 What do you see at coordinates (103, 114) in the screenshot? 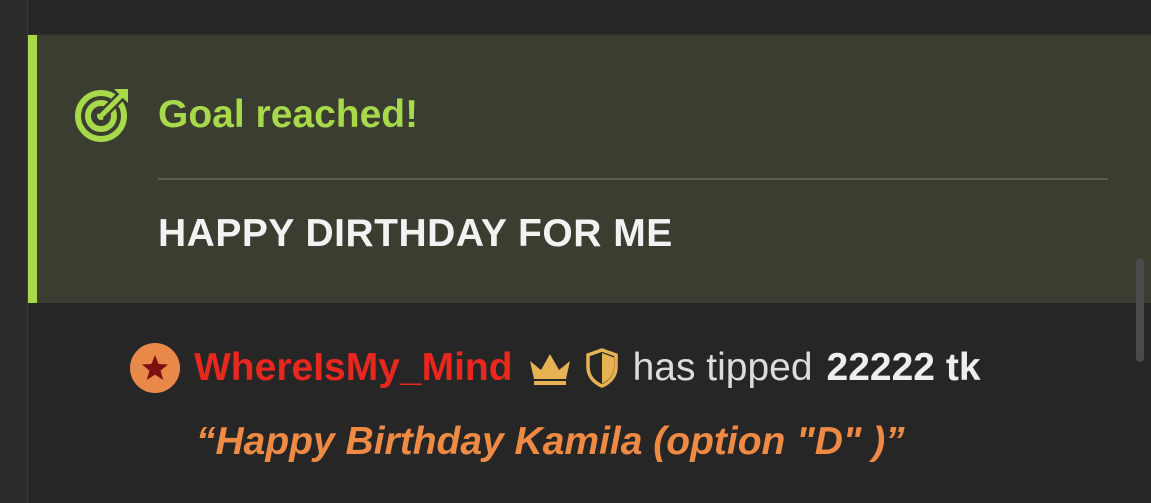
I see `target-arrow-icon` at bounding box center [103, 114].